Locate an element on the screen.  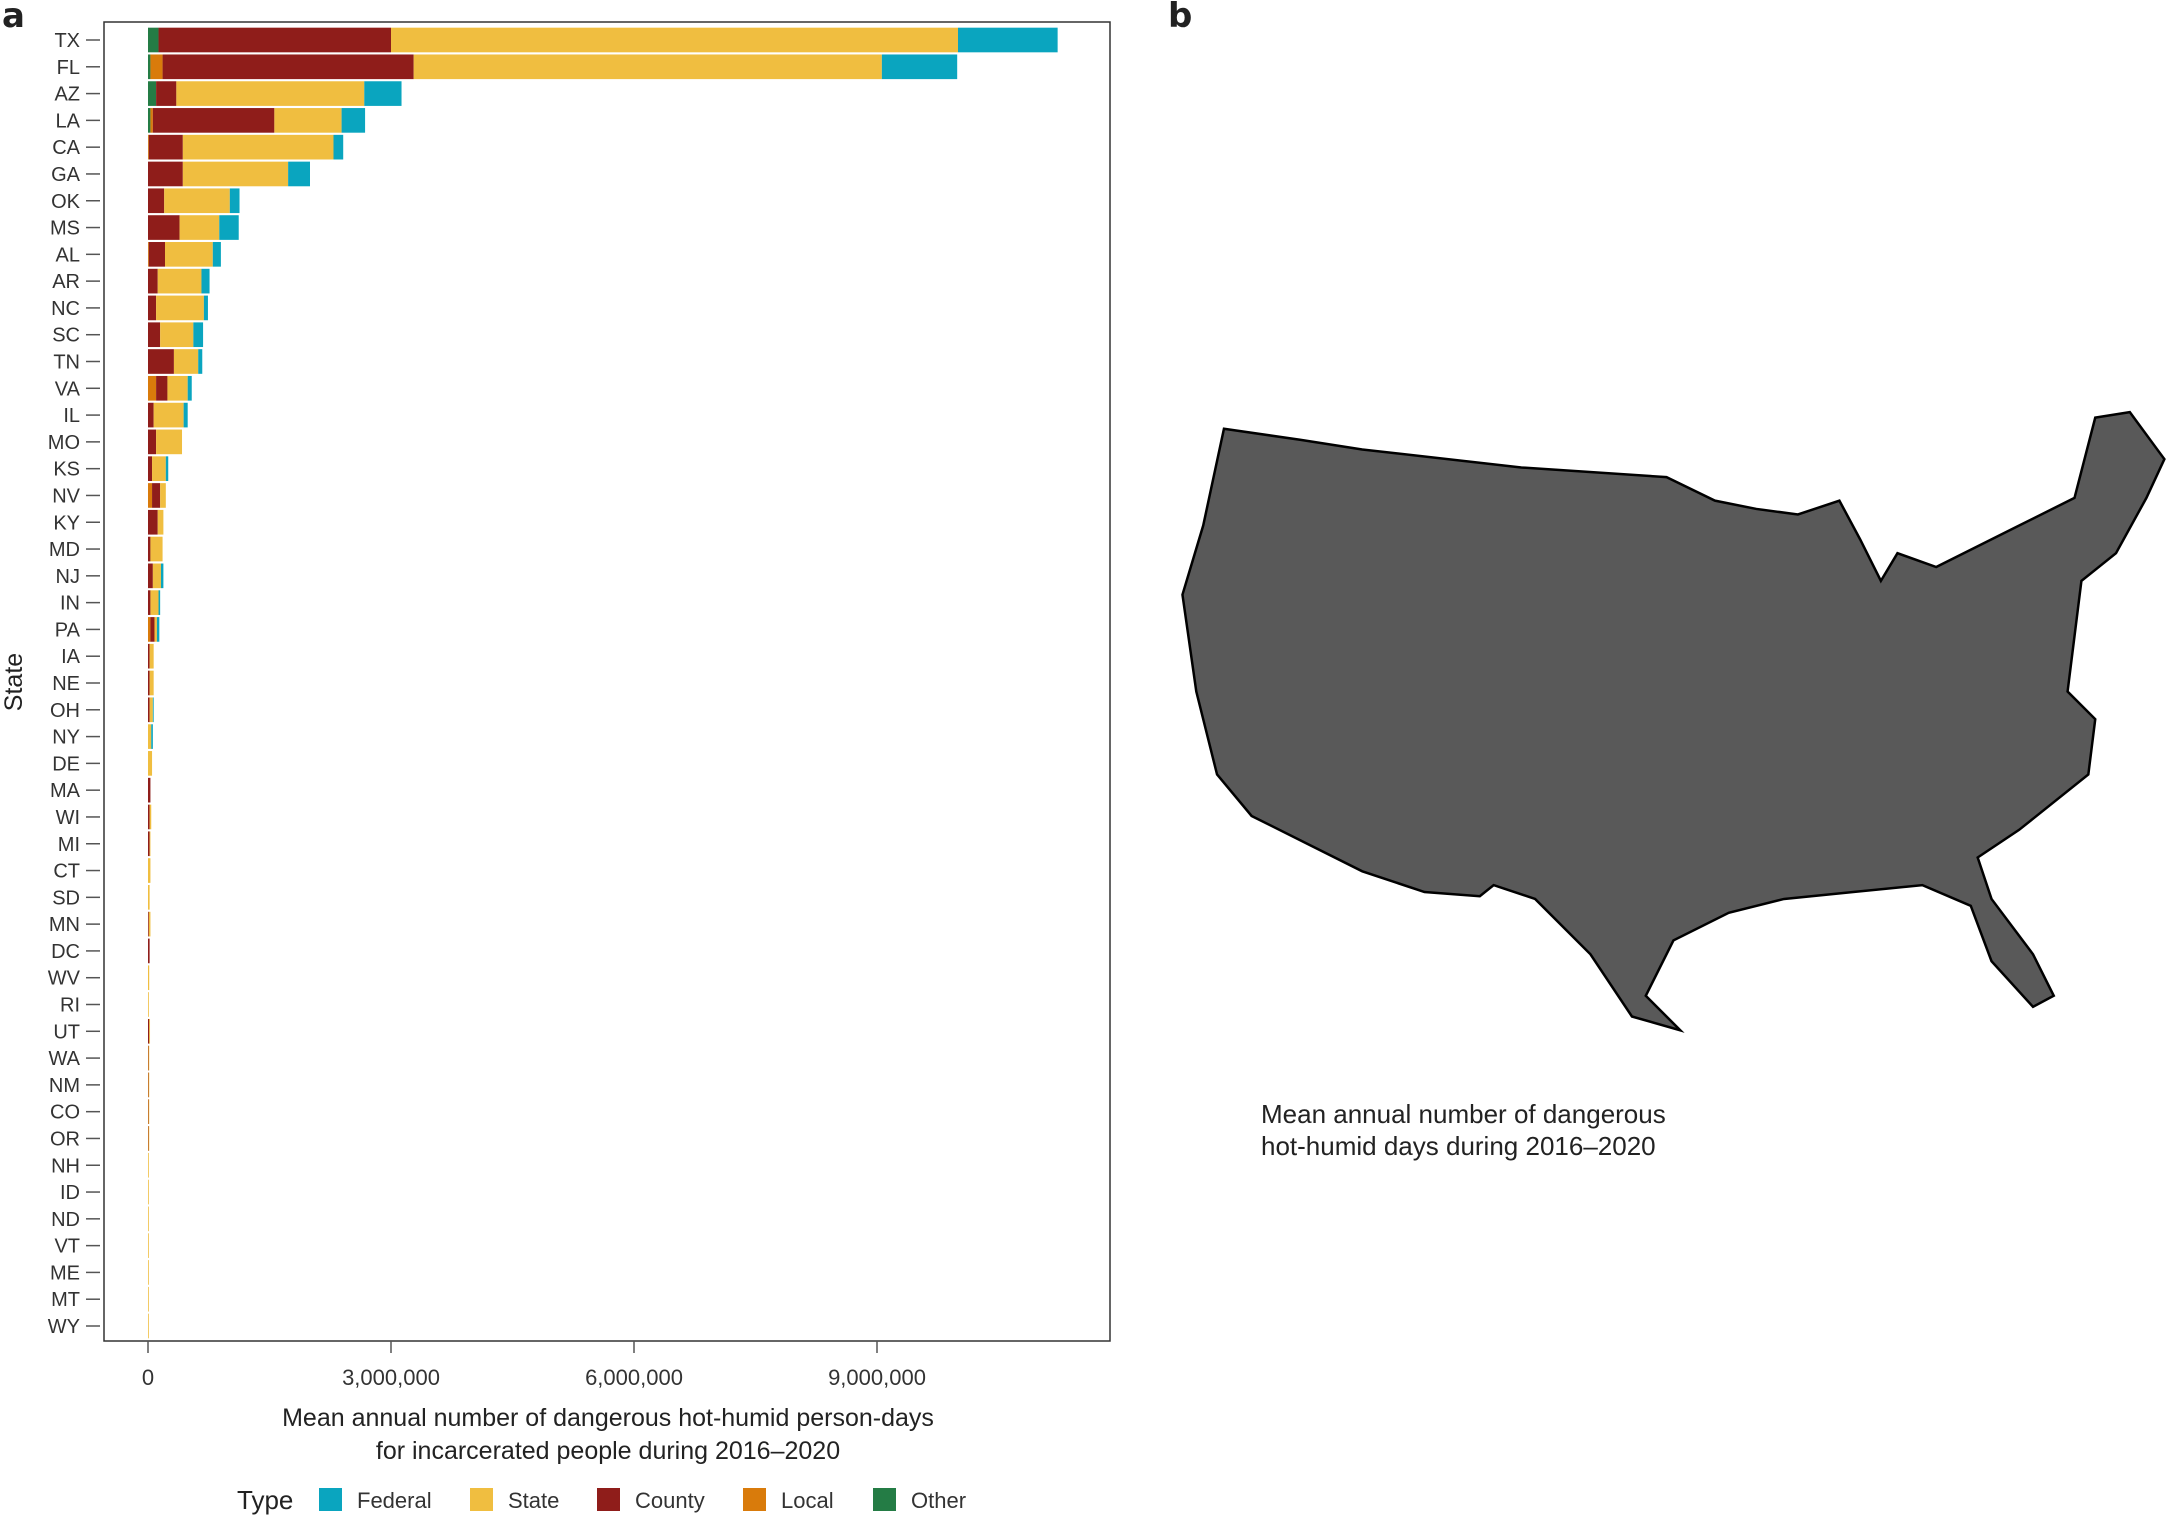
bar-state-GA is located at coordinates (235, 174).